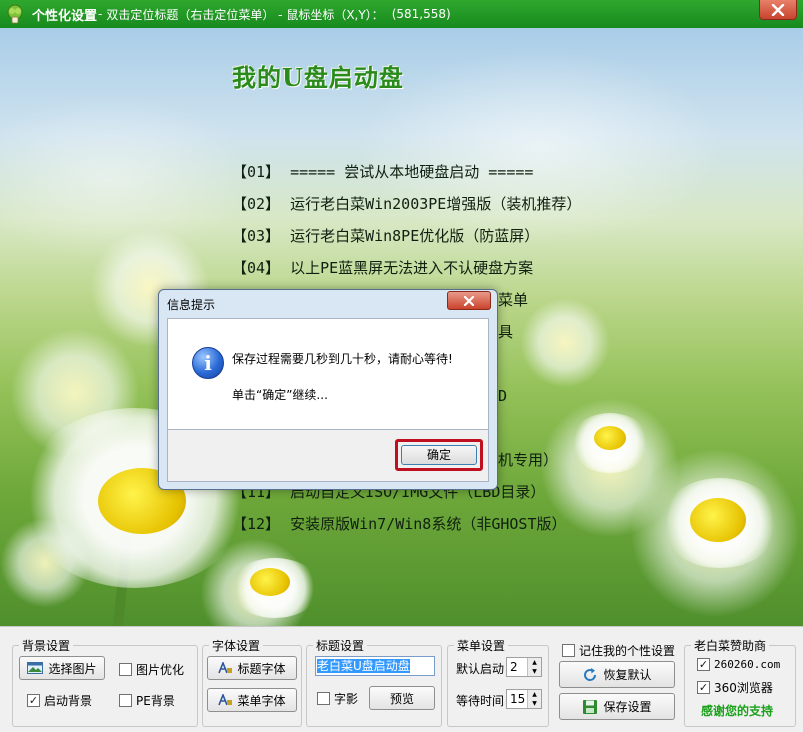 This screenshot has height=732, width=803. What do you see at coordinates (375, 666) in the screenshot?
I see `title-text-input: 老白菜U盘启动盘` at bounding box center [375, 666].